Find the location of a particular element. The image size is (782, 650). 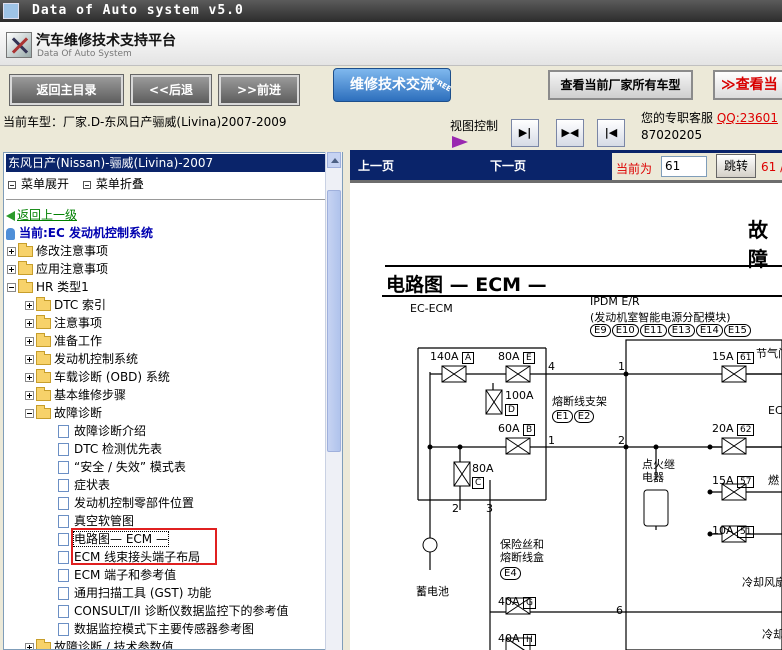

customer-support: 您的专职客服 QQ:23601 87020205 is located at coordinates (711, 130).